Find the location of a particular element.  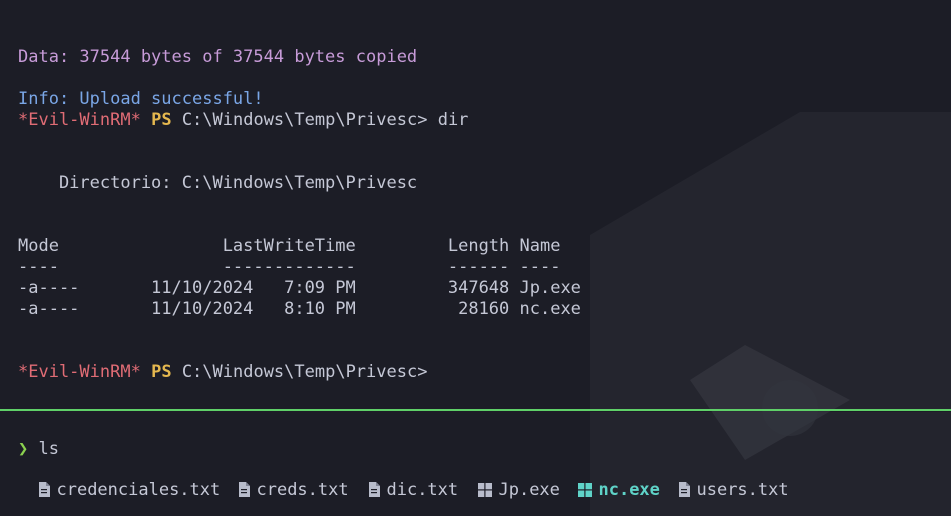

file-item-creds: creds.txt is located at coordinates (283, 479).